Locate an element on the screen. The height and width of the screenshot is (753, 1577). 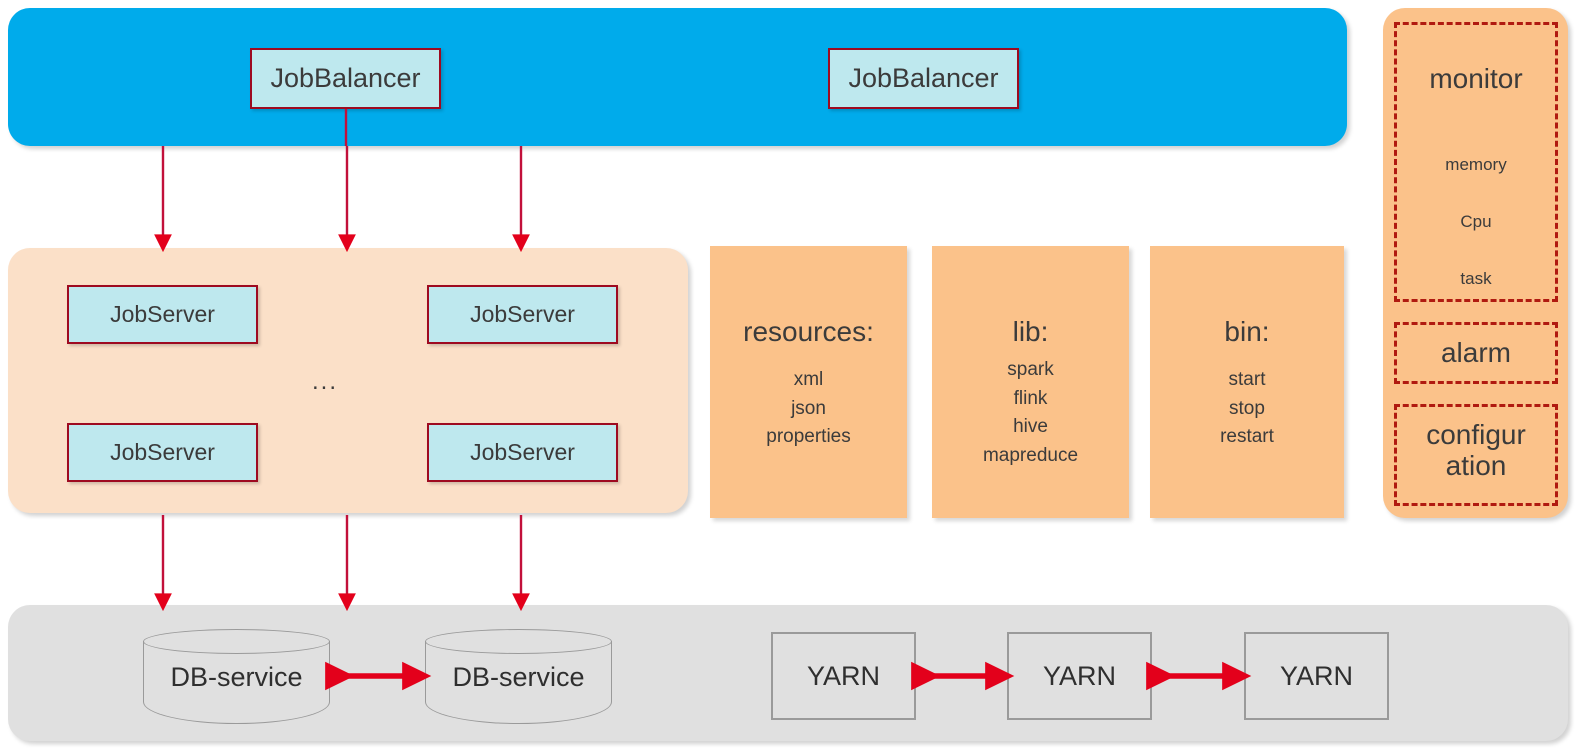
jobserver-node-3-label: JobServer is located at coordinates (162, 452).